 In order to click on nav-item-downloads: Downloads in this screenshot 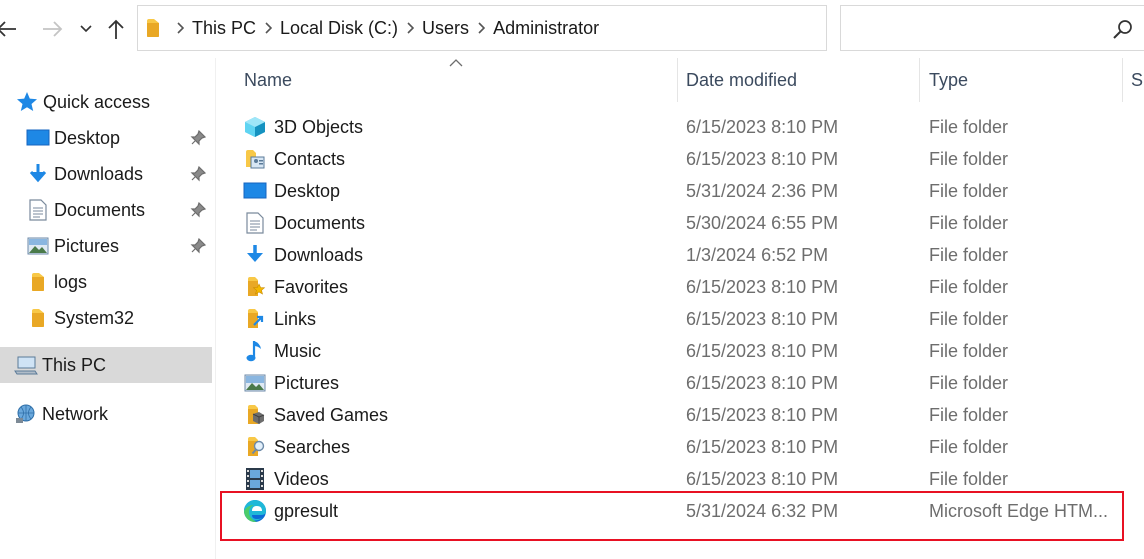, I will do `click(121, 174)`.